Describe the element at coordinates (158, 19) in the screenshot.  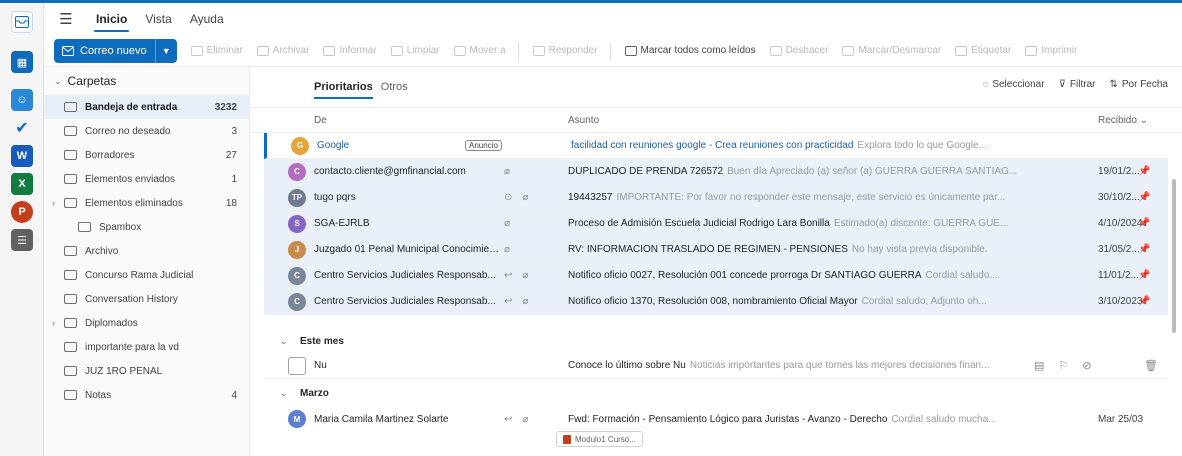
I see `tab-vista: Vista` at that location.